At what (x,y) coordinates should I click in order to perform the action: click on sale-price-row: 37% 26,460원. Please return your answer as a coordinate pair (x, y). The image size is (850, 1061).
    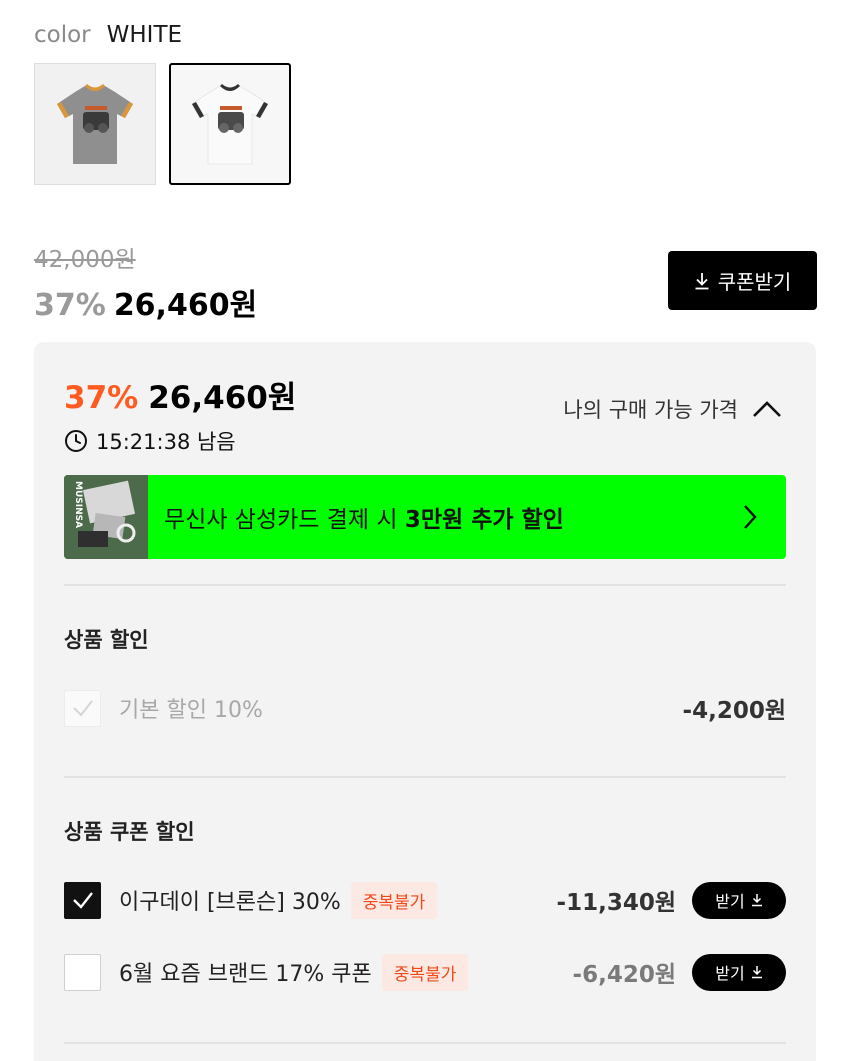
    Looking at the image, I should click on (145, 302).